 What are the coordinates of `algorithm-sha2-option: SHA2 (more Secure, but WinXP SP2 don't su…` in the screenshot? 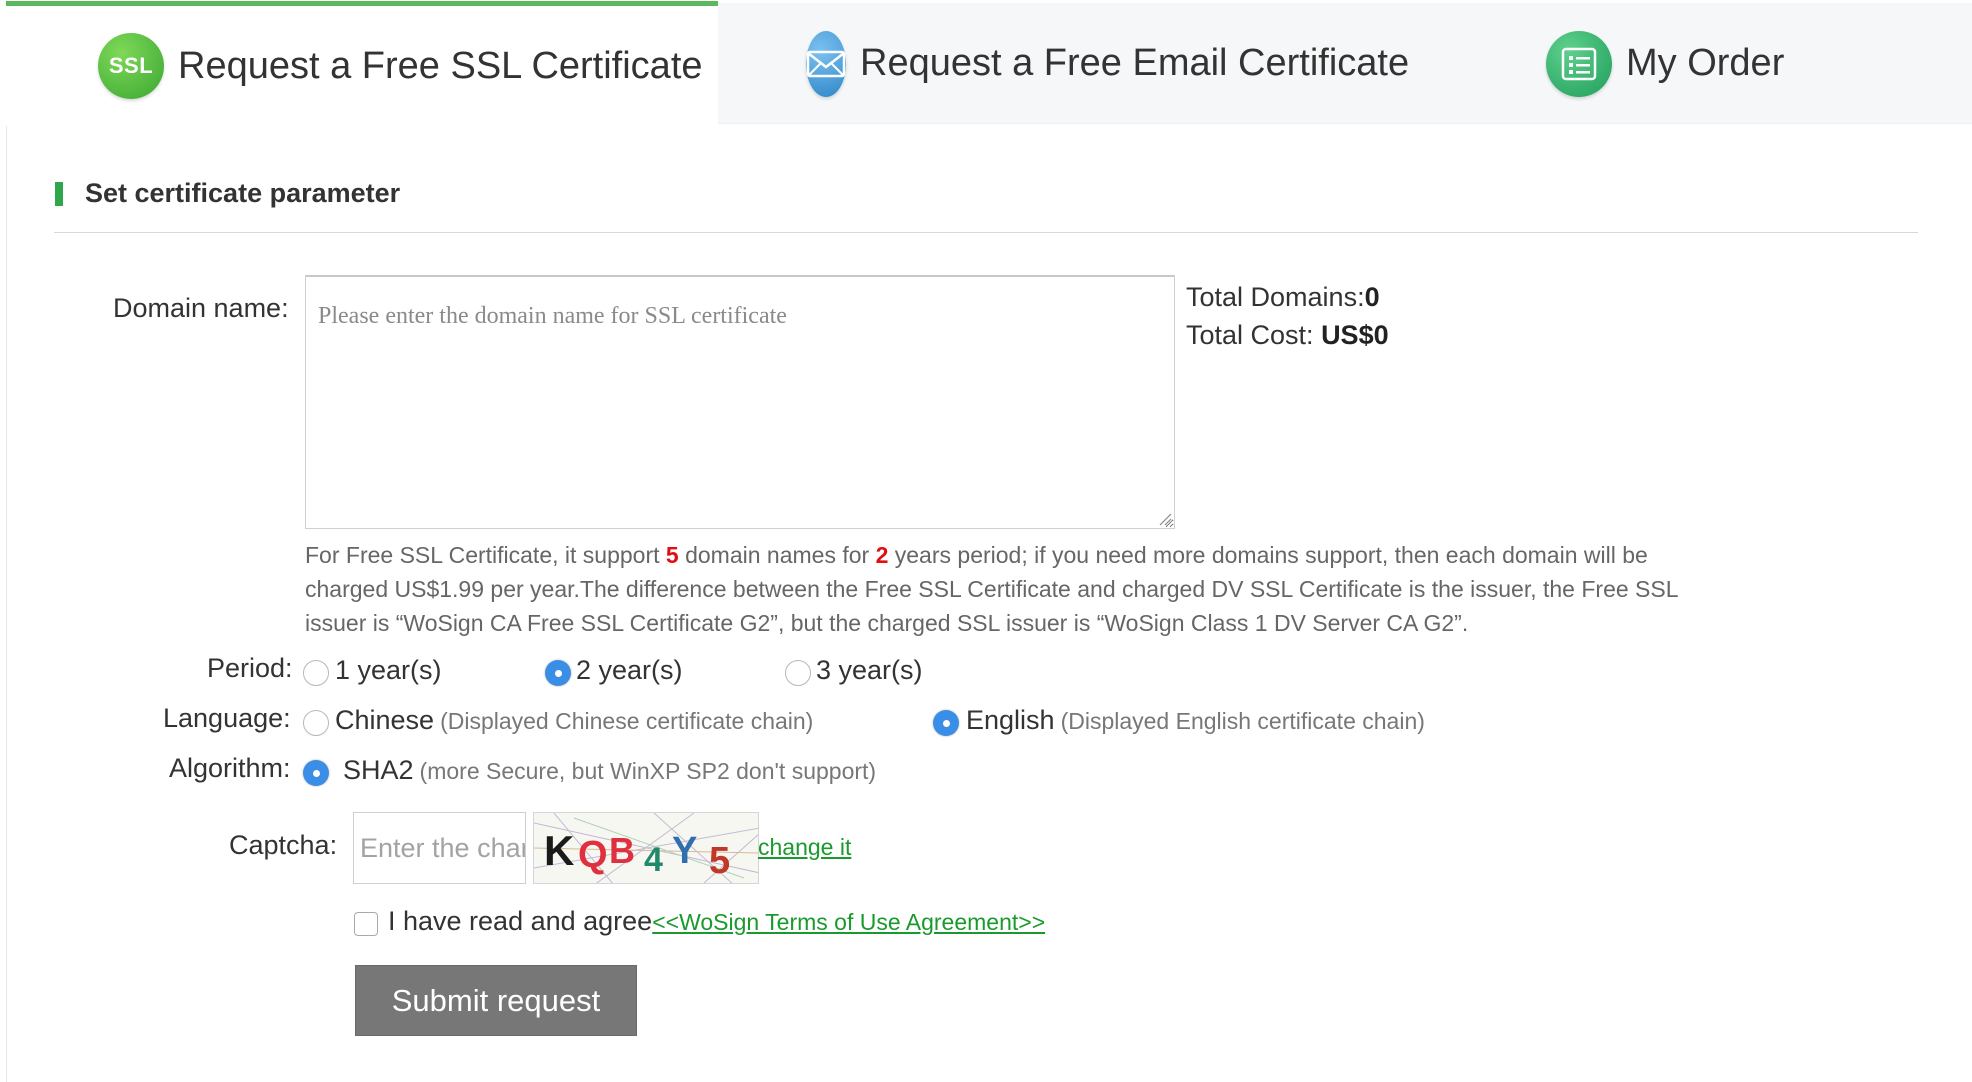 It's located at (609, 770).